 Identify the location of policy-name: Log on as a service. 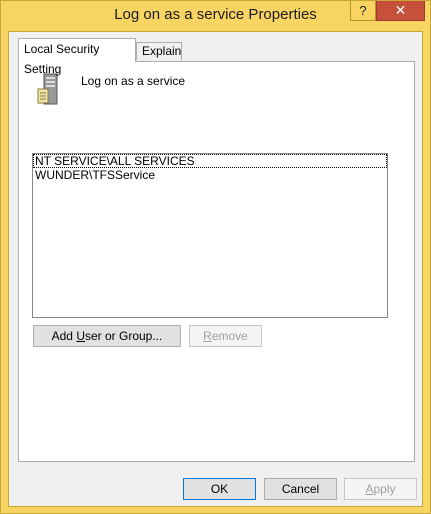
(133, 81).